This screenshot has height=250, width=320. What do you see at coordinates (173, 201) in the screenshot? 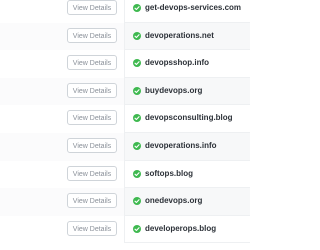
I see `domain-name: onedevops.org` at bounding box center [173, 201].